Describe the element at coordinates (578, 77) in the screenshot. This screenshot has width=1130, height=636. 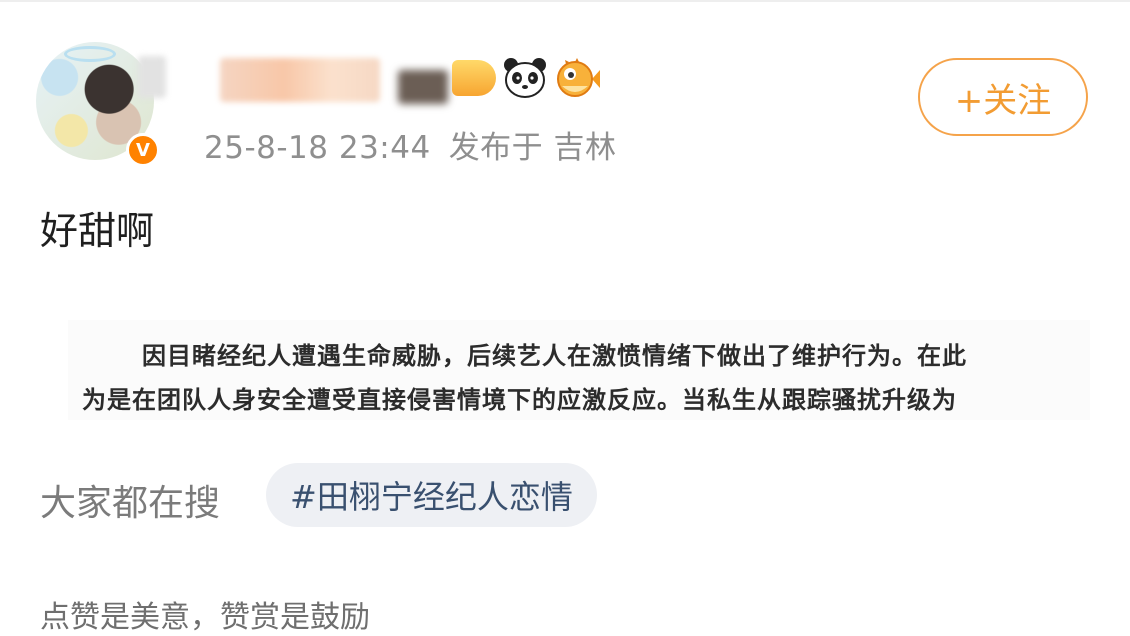
I see `pufferfish-icon` at that location.